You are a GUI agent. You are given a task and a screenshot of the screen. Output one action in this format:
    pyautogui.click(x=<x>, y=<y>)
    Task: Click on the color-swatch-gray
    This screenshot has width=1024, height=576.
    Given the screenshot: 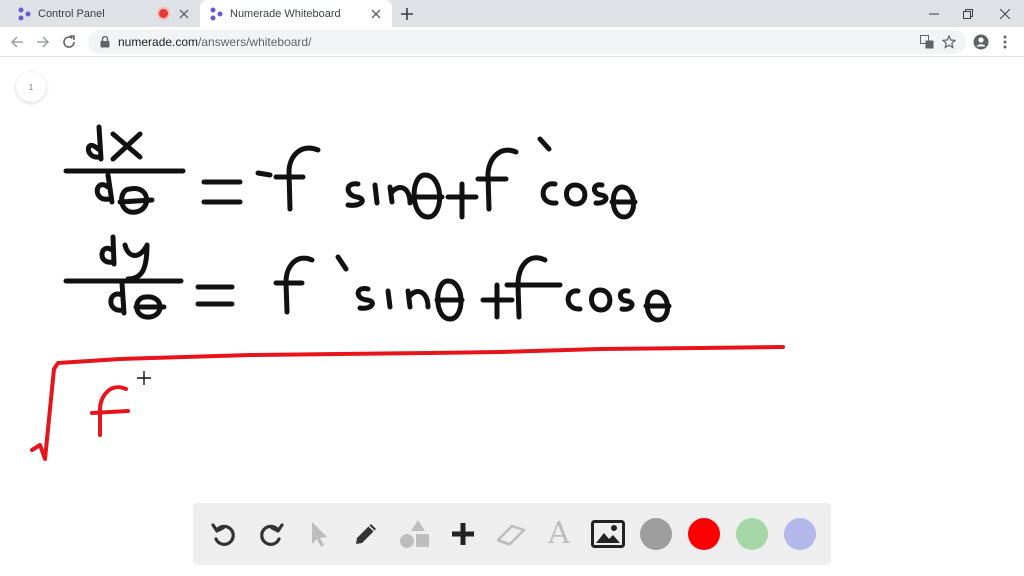 What is the action you would take?
    pyautogui.click(x=656, y=534)
    